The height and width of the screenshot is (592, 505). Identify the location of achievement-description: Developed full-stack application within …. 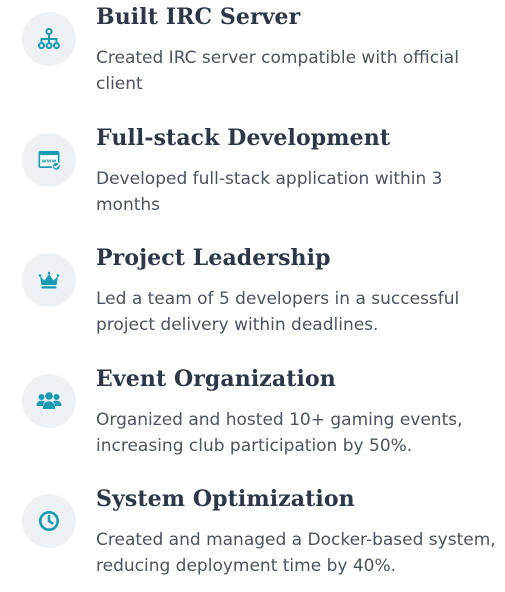
(269, 192).